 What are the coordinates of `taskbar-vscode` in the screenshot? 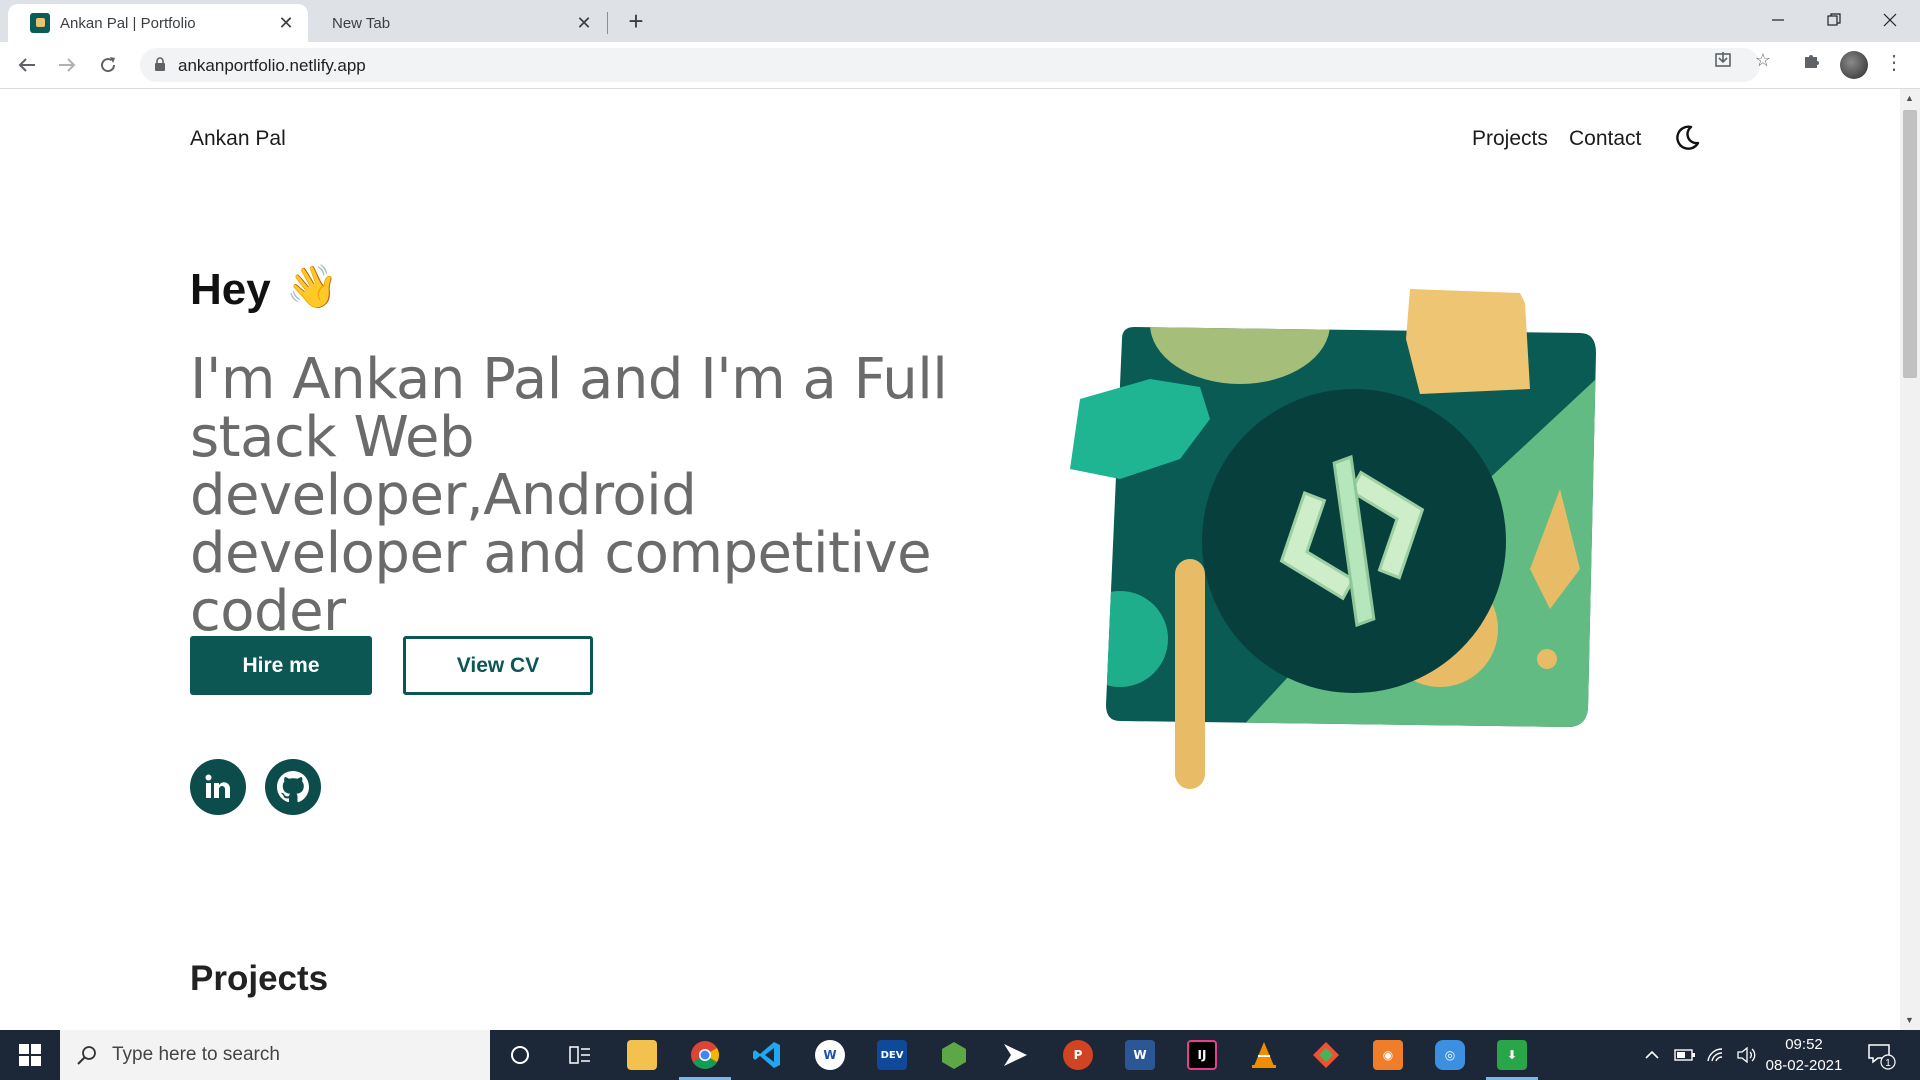 It's located at (767, 1055).